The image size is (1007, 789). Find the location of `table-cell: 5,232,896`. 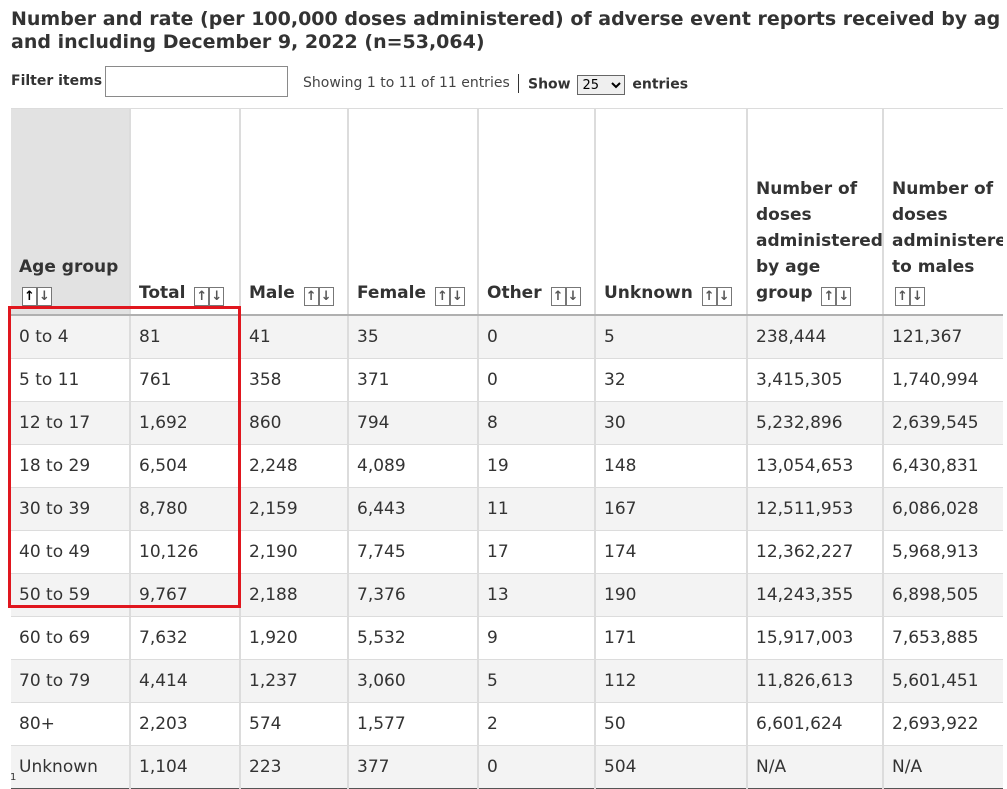

table-cell: 5,232,896 is located at coordinates (815, 423).